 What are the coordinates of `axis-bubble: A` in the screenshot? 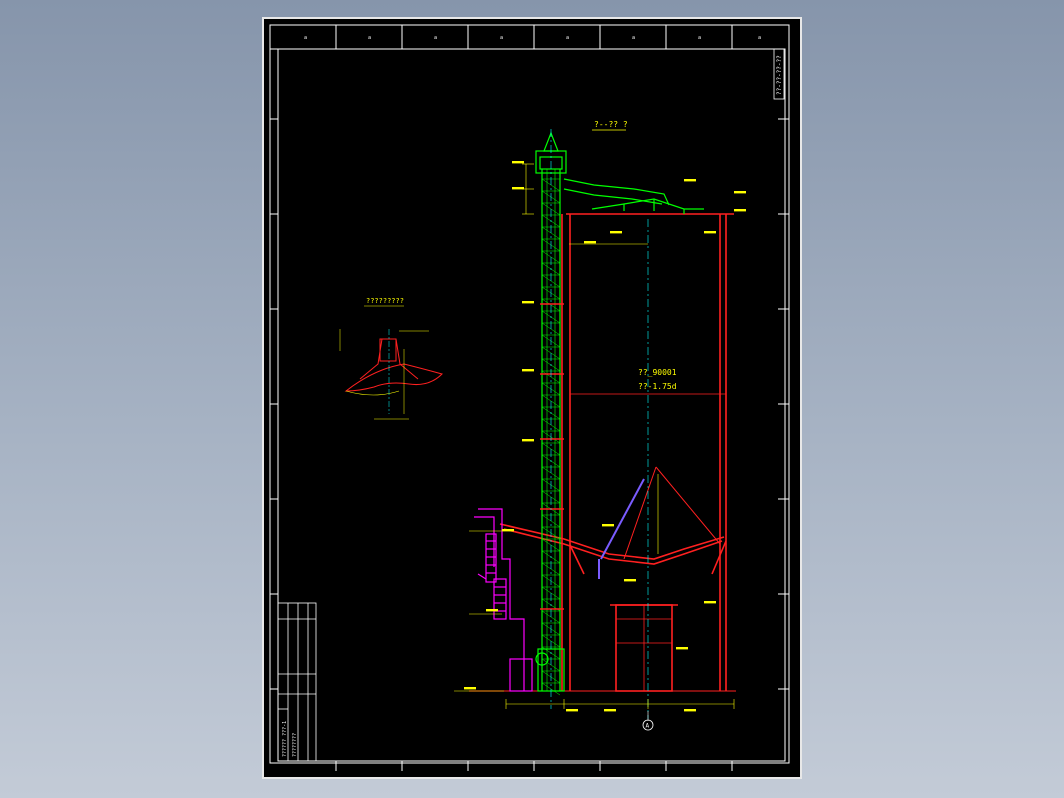 It's located at (648, 721).